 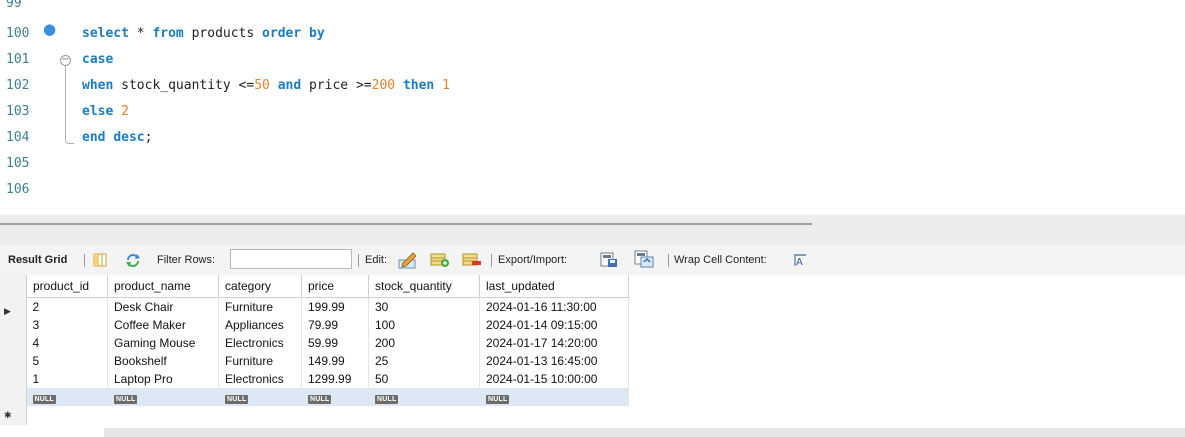 What do you see at coordinates (133, 260) in the screenshot?
I see `refresh-icon` at bounding box center [133, 260].